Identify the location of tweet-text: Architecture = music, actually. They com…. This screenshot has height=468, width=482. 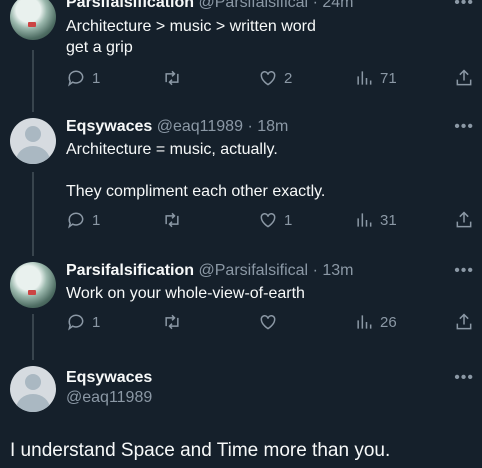
(196, 170).